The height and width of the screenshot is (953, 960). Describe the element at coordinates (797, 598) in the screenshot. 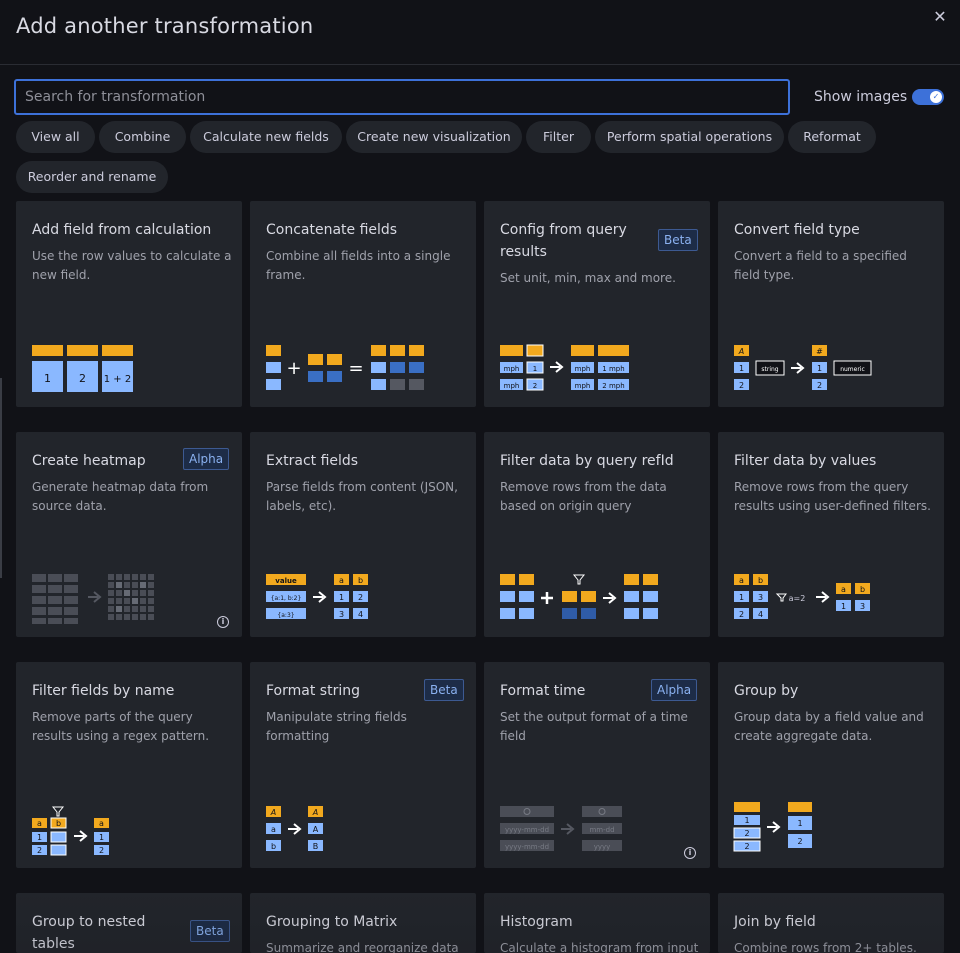

I see `illus-label: a=2` at that location.